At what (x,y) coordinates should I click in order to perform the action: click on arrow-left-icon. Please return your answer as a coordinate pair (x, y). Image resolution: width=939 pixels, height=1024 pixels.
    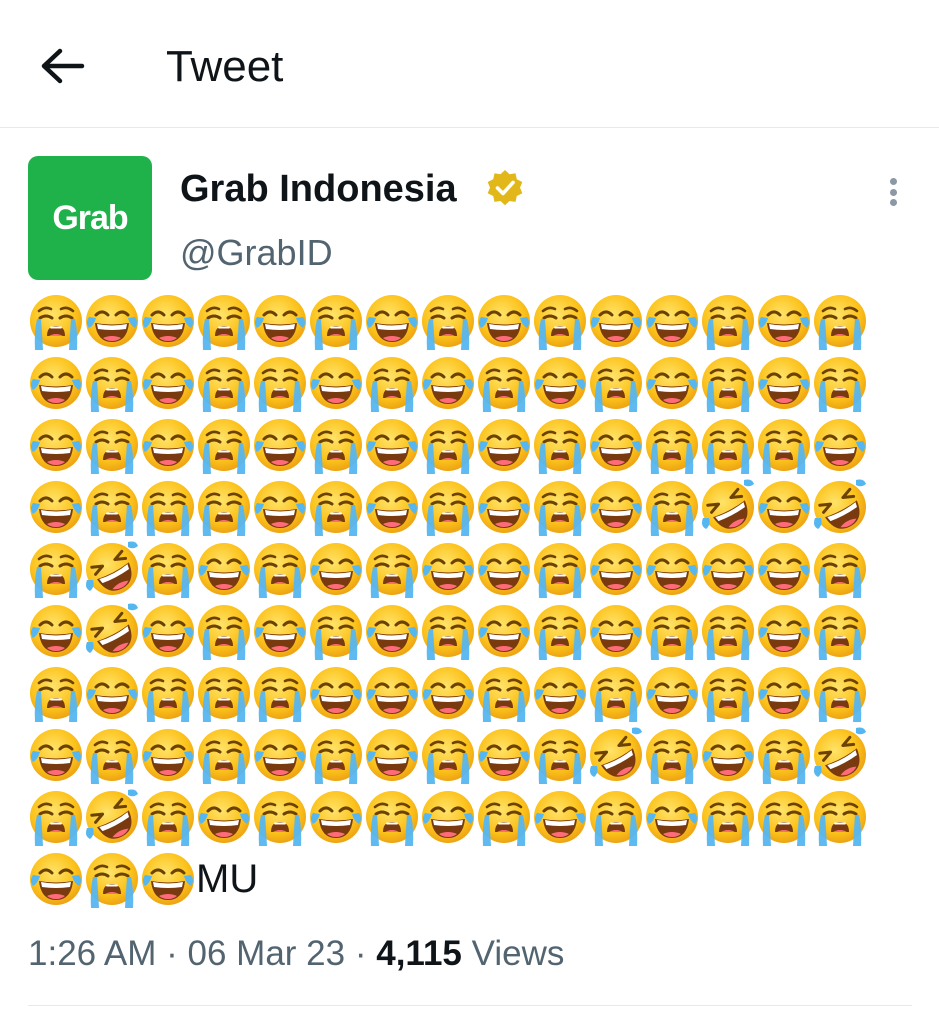
    Looking at the image, I should click on (63, 66).